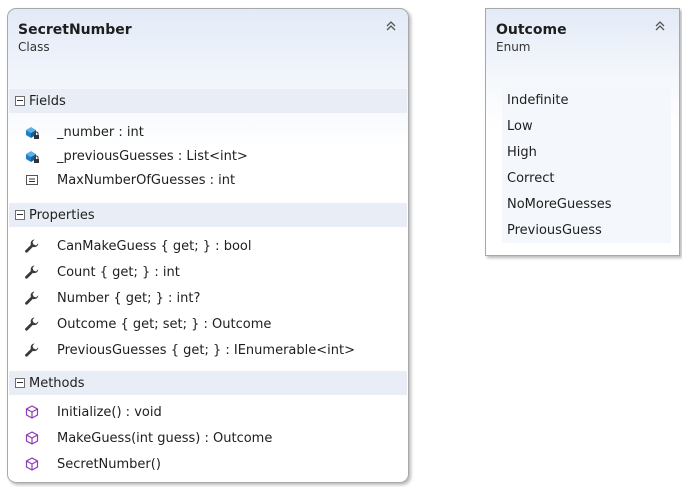 Image resolution: width=682 pixels, height=487 pixels. I want to click on enum-value: PreviousGuess, so click(554, 230).